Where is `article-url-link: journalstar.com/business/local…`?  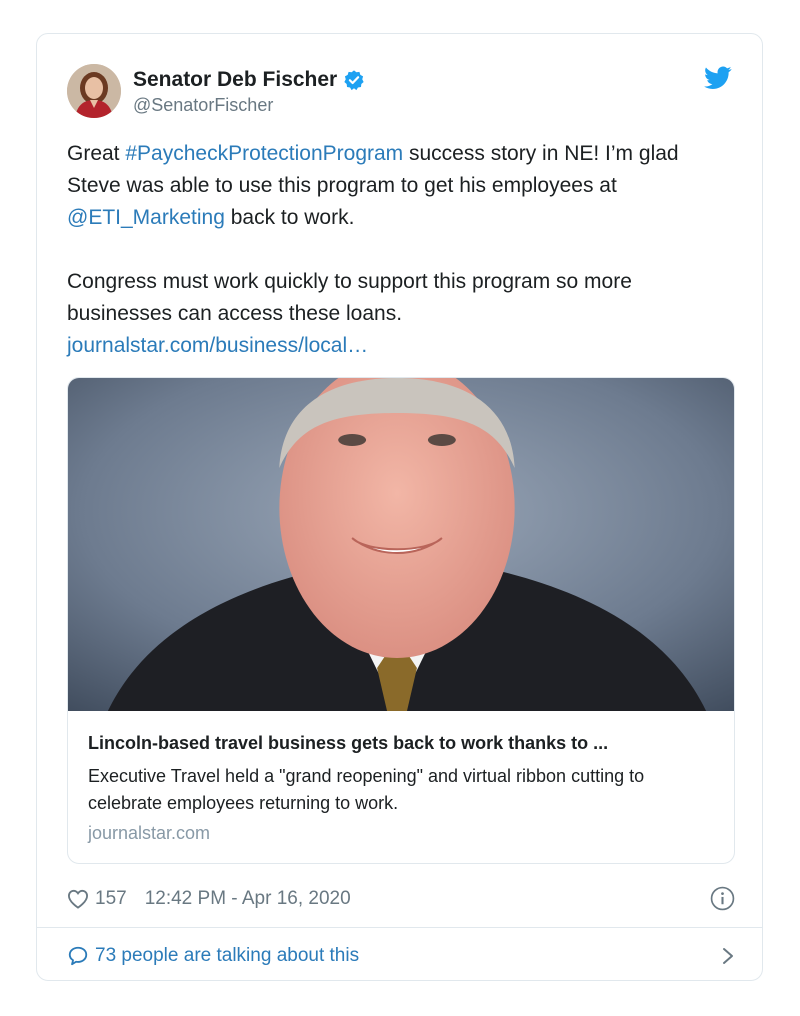
article-url-link: journalstar.com/business/local… is located at coordinates (217, 345).